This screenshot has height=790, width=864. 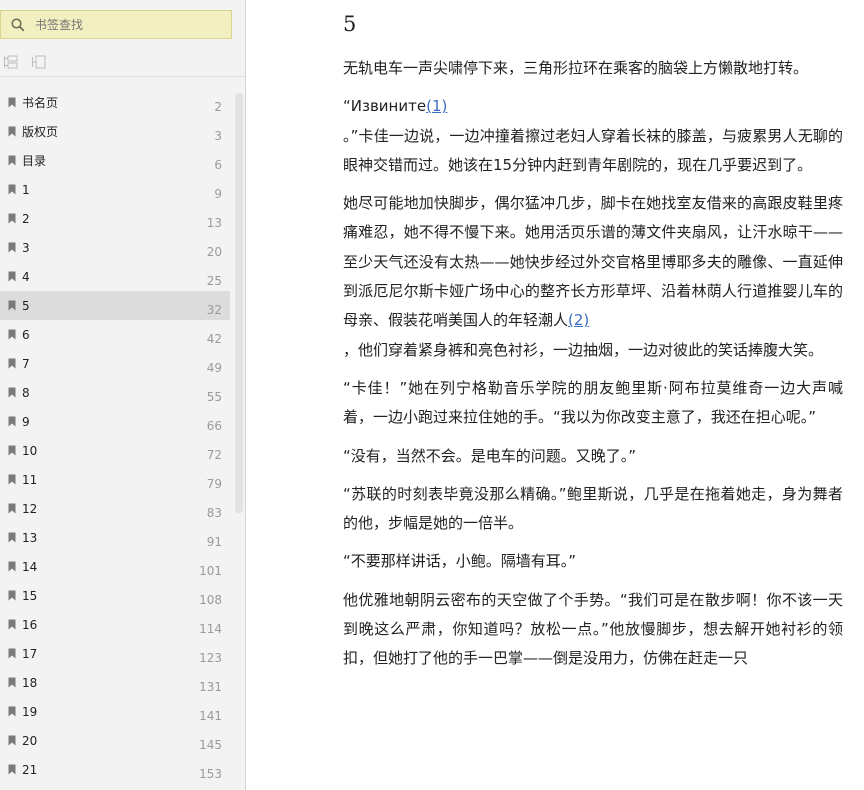 I want to click on bookmark-page-number: 83, so click(x=214, y=513).